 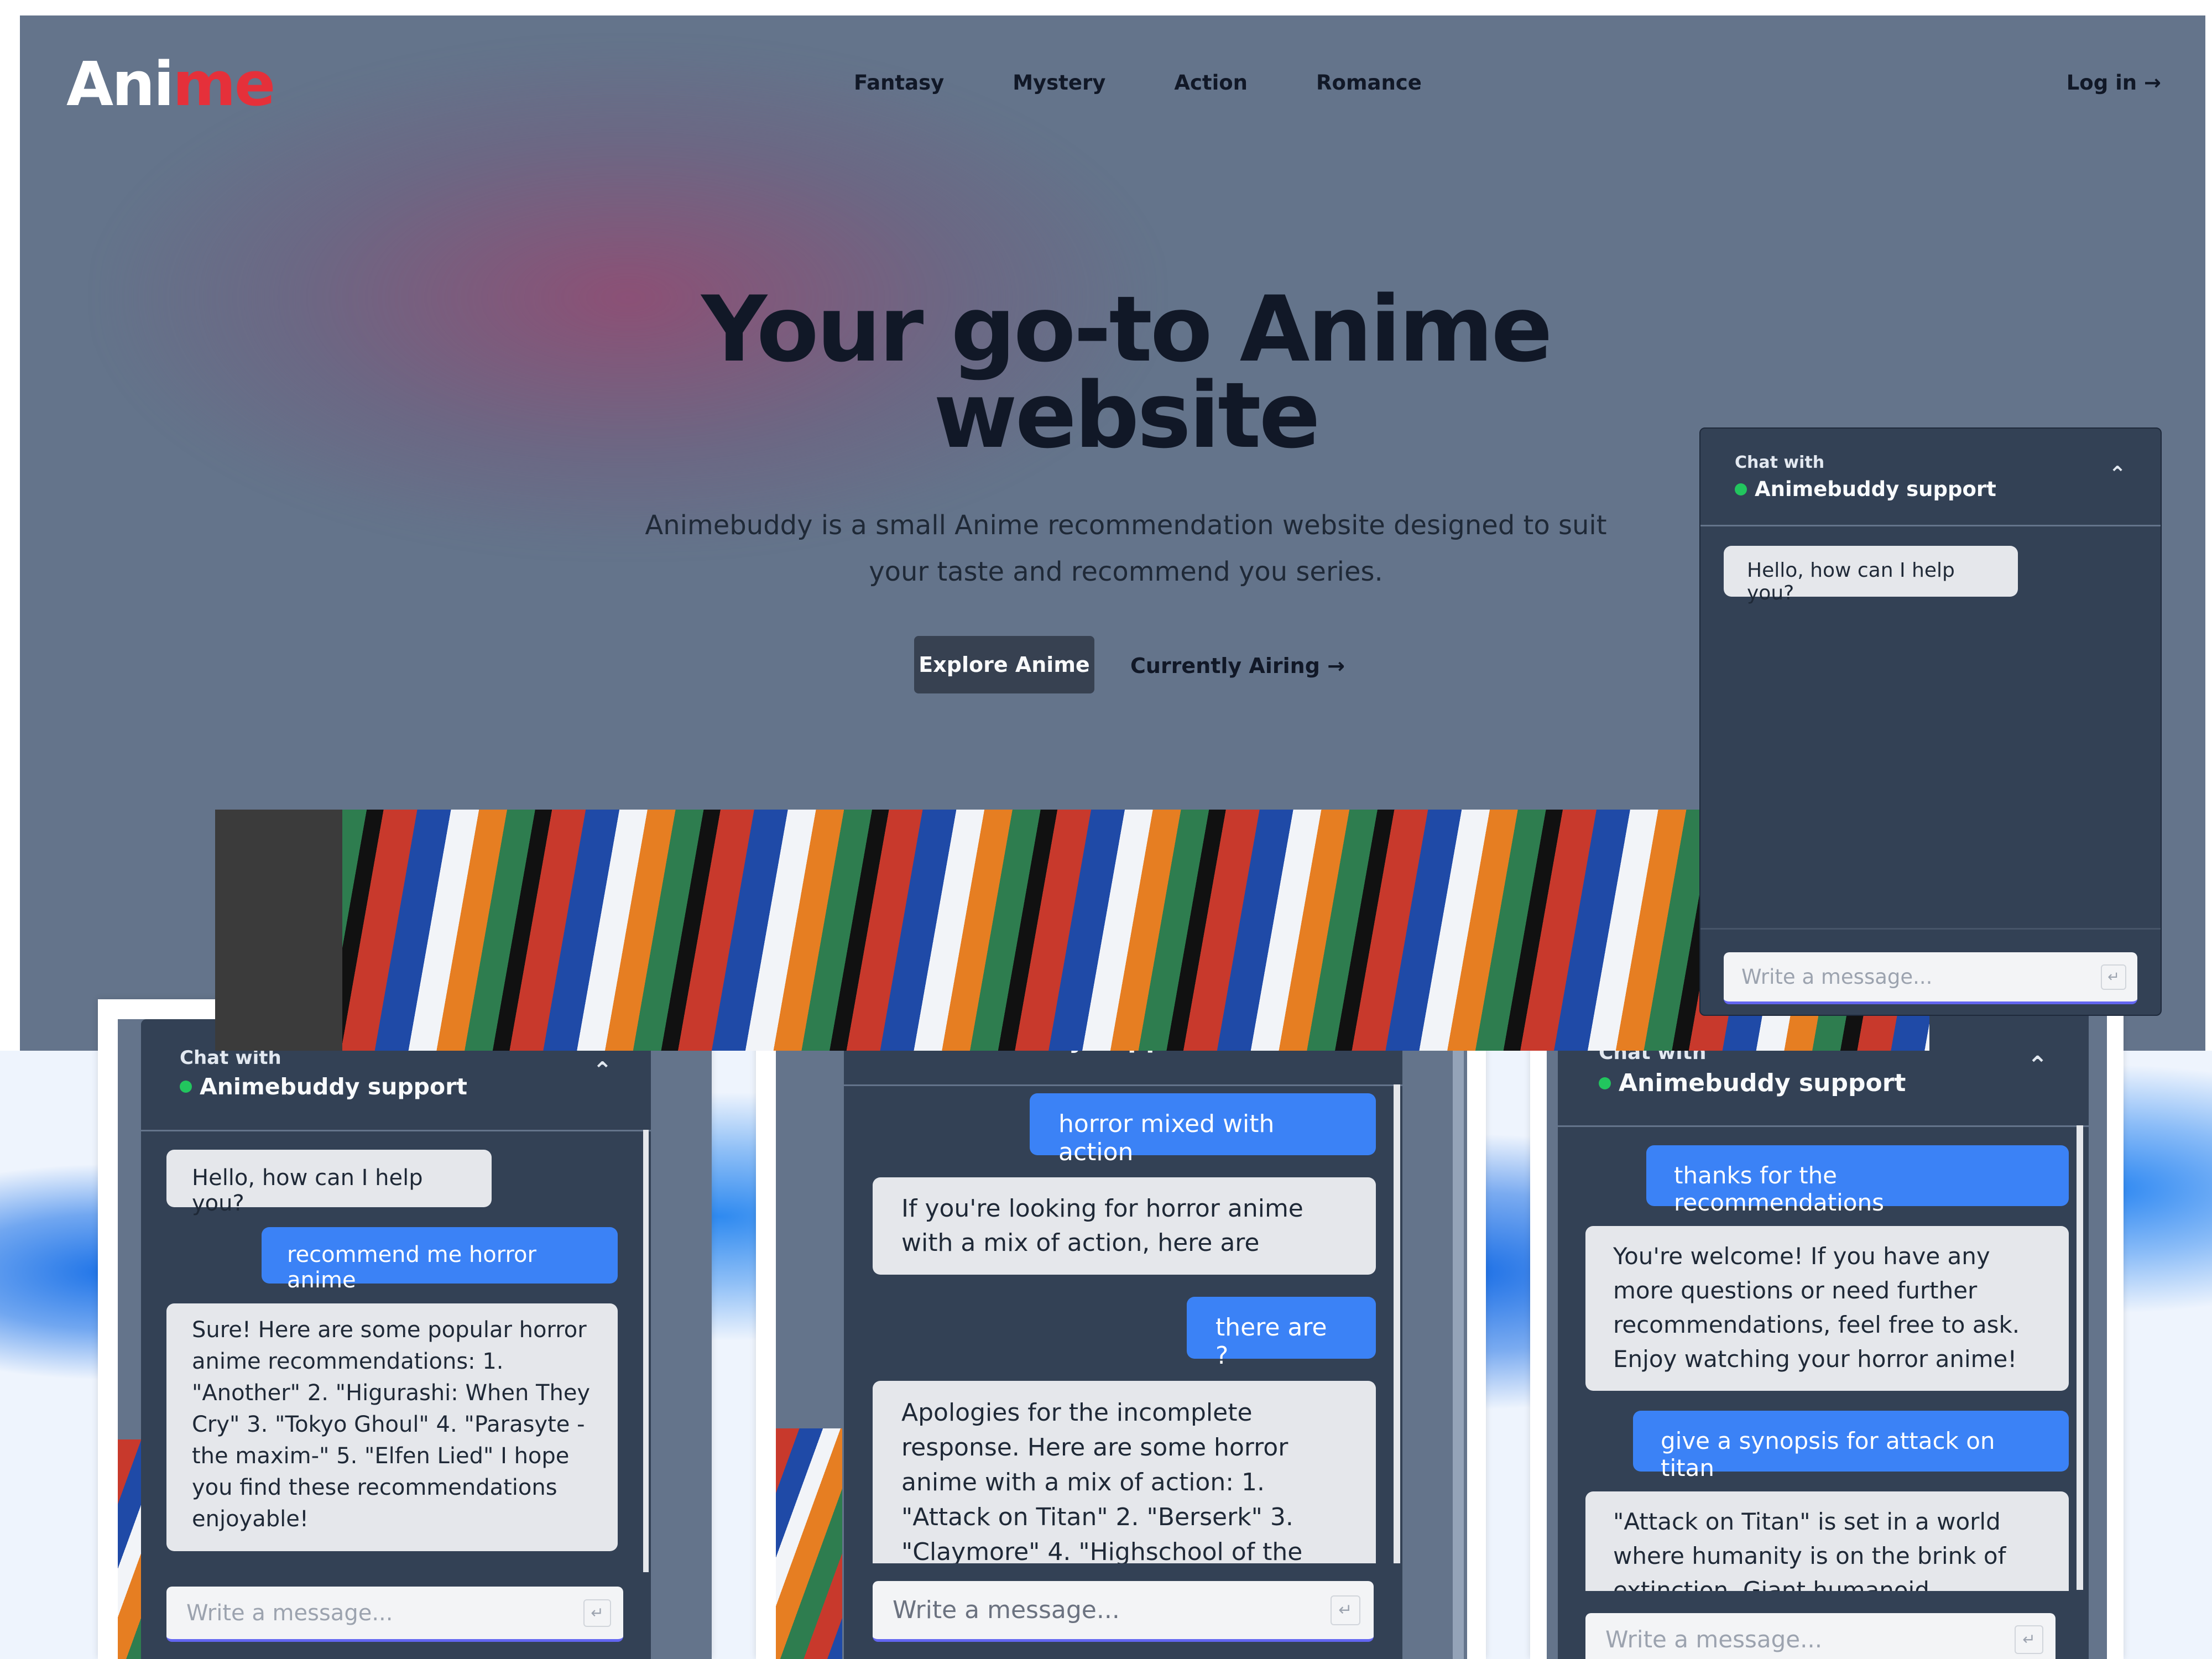 What do you see at coordinates (1059, 83) in the screenshot?
I see `nav-mystery: Mystery` at bounding box center [1059, 83].